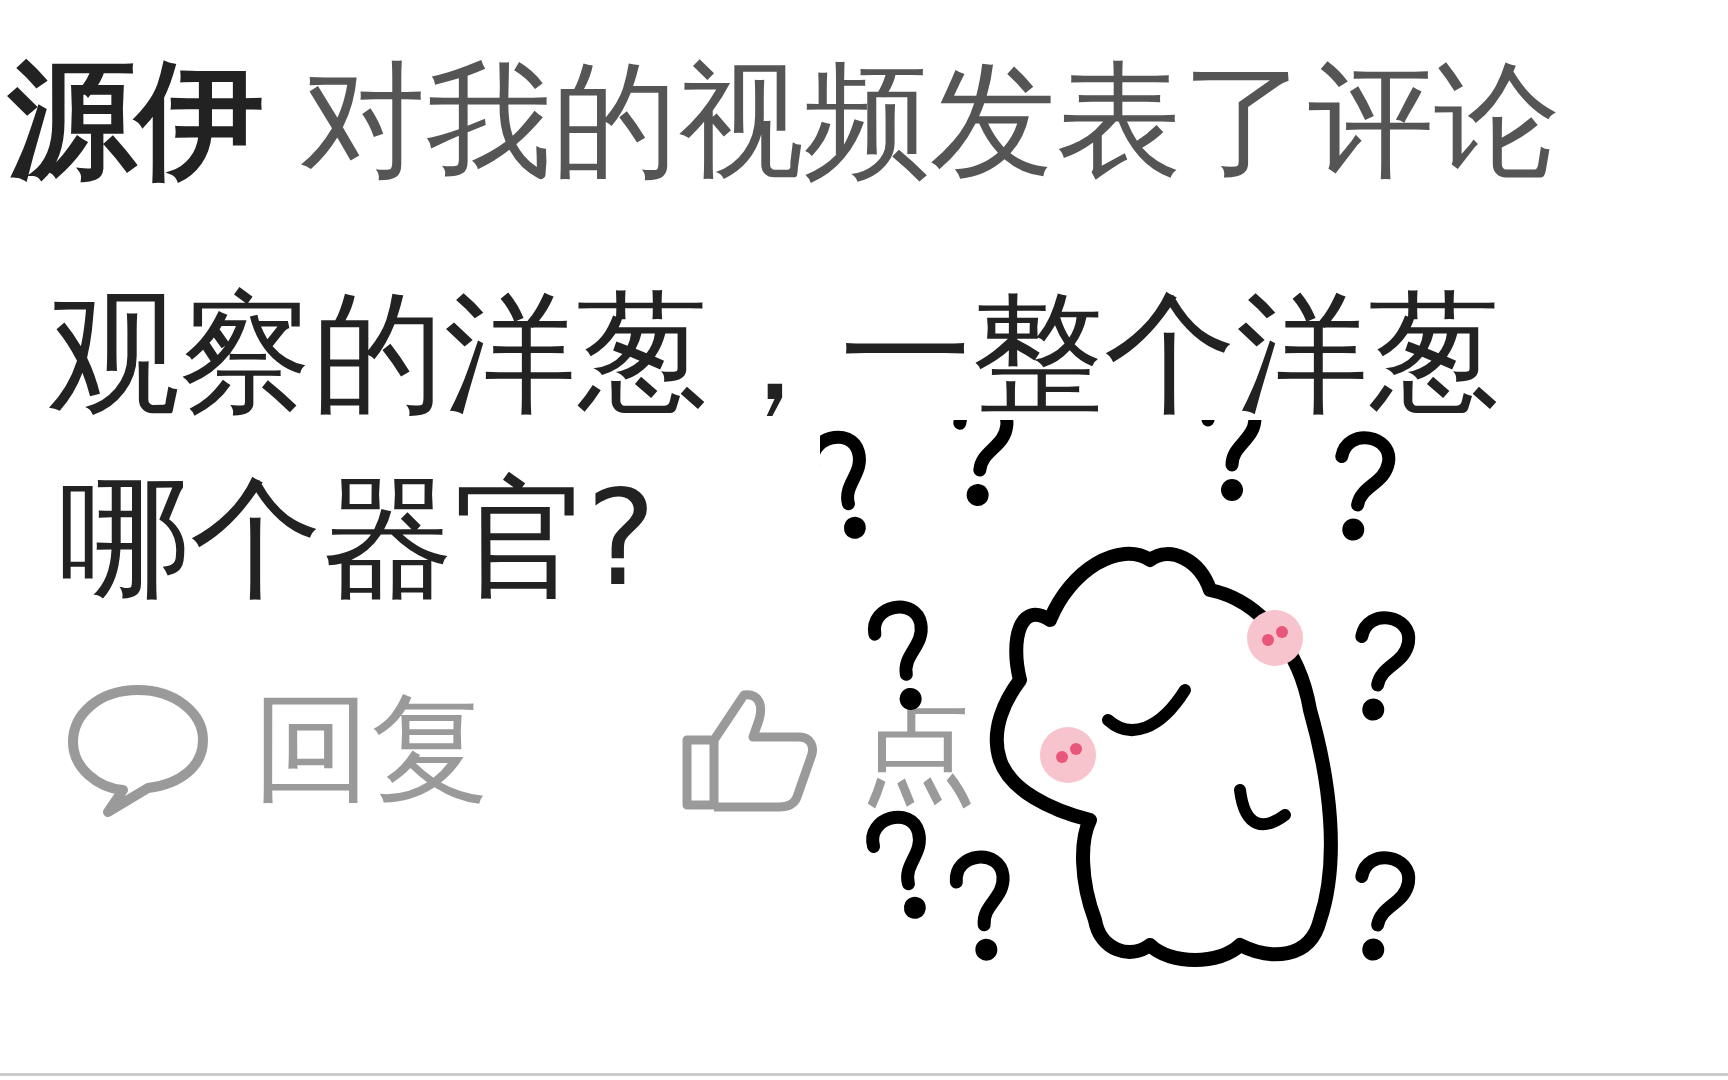 Image resolution: width=1728 pixels, height=1080 pixels. Describe the element at coordinates (276, 750) in the screenshot. I see `action-button: 回复` at that location.